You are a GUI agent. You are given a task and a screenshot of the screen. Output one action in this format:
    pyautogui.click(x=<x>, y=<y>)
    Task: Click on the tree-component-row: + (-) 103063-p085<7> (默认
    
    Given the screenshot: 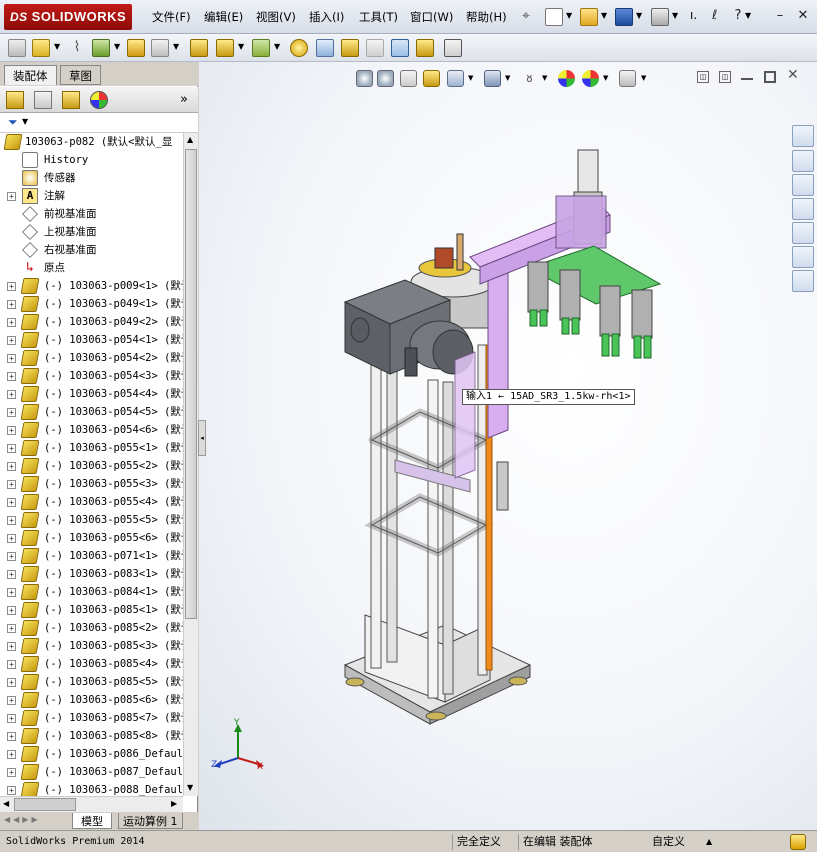 What is the action you would take?
    pyautogui.click(x=91, y=718)
    